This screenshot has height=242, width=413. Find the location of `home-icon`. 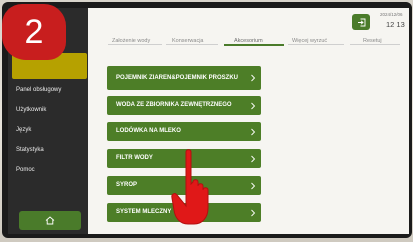

home-icon is located at coordinates (50, 220).